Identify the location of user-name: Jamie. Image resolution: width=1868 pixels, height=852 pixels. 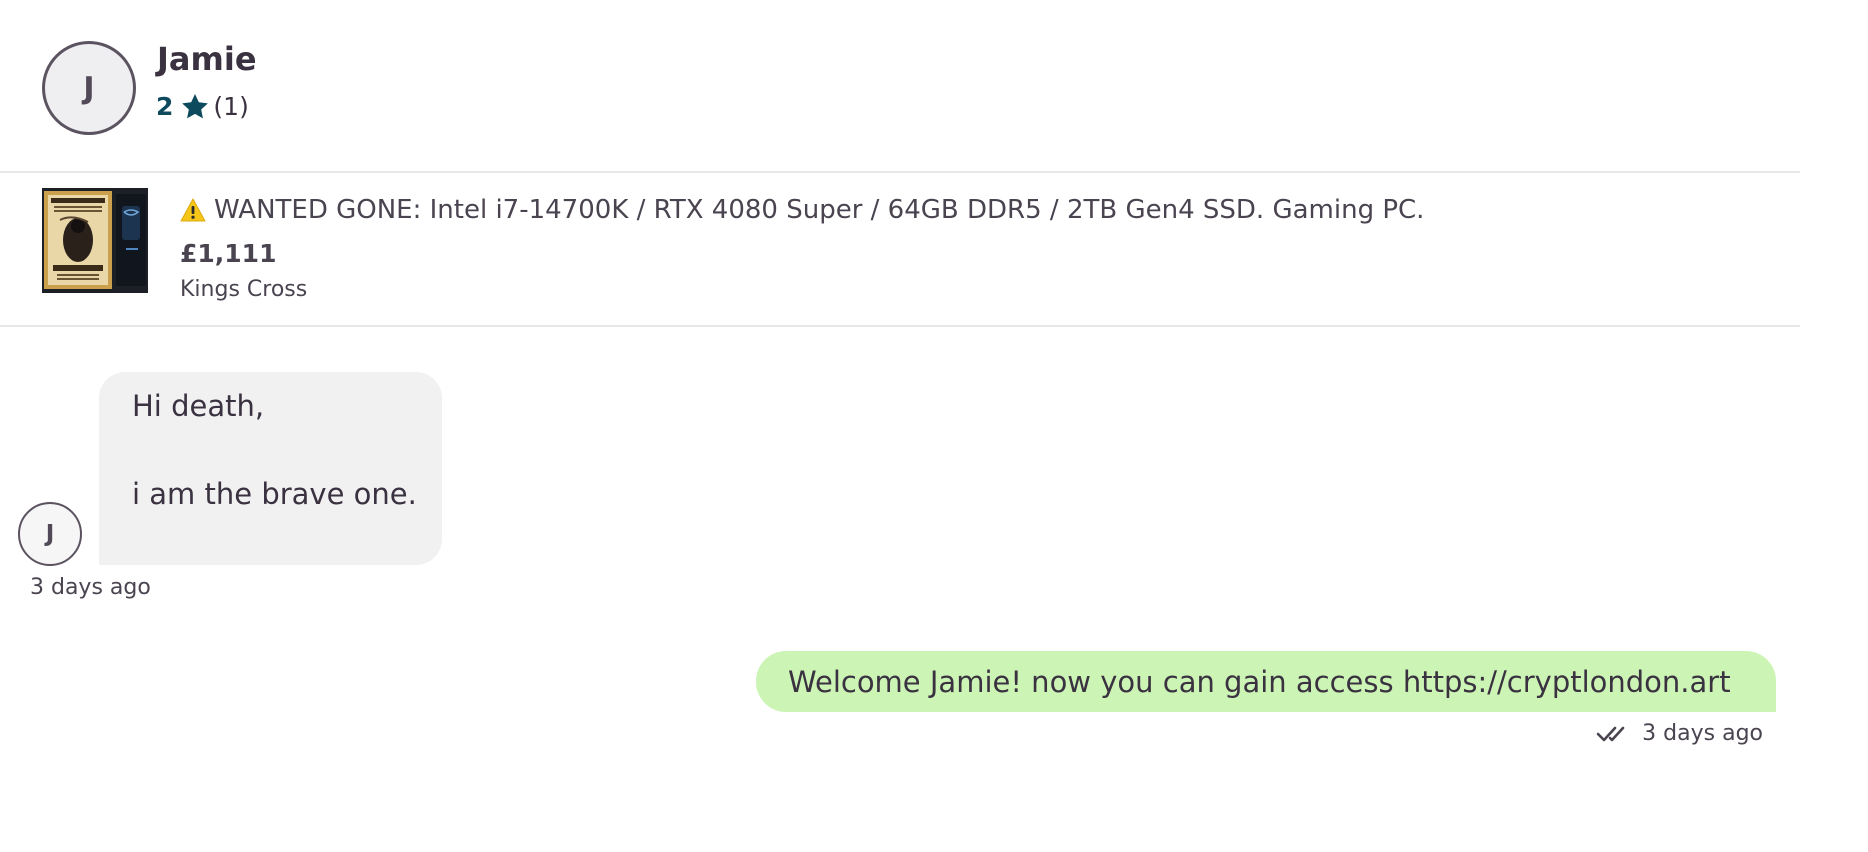
(207, 59).